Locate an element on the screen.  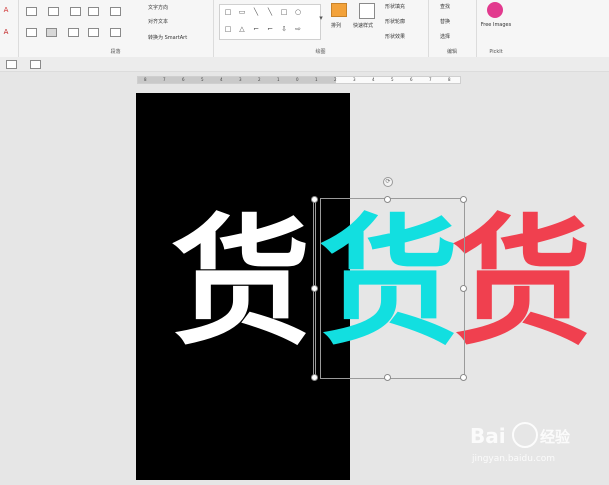
font-group: A A is located at coordinates (9, 28).